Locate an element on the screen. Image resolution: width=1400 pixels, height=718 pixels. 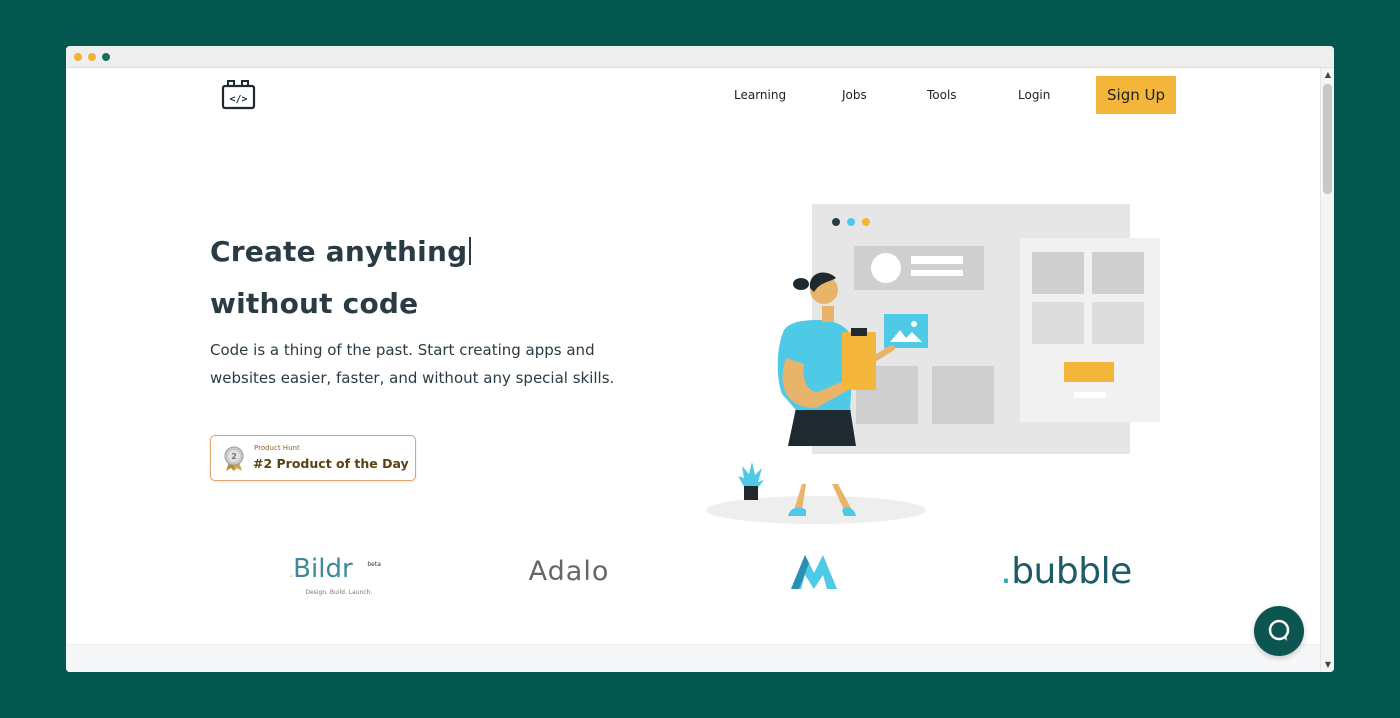
code-logo-icon: </> is located at coordinates (239, 95).